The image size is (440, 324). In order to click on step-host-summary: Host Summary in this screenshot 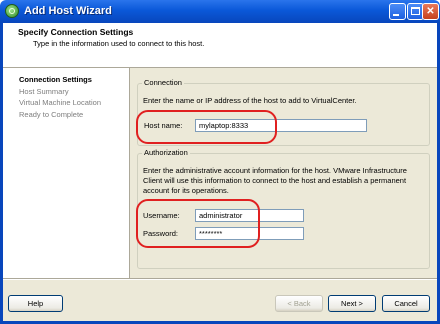, I will do `click(44, 91)`.